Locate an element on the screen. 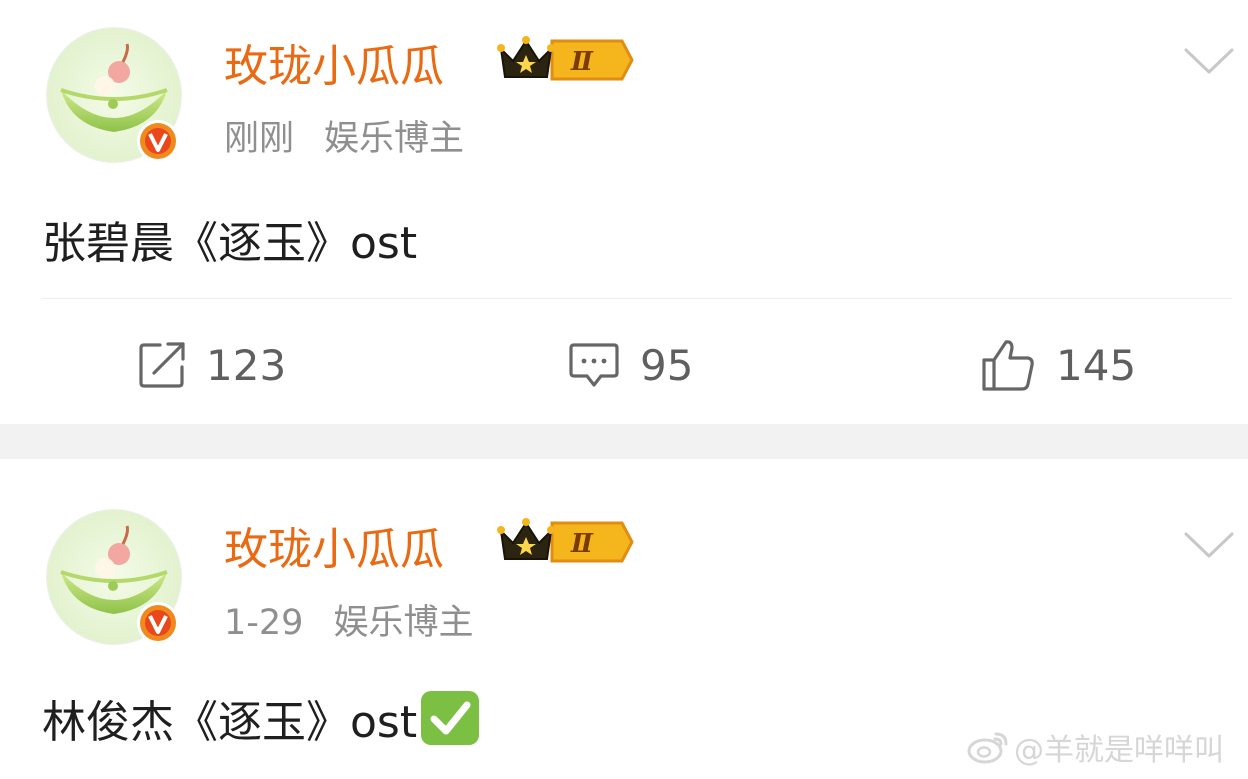  post-meta: 刚刚 娱乐博主 is located at coordinates (344, 135).